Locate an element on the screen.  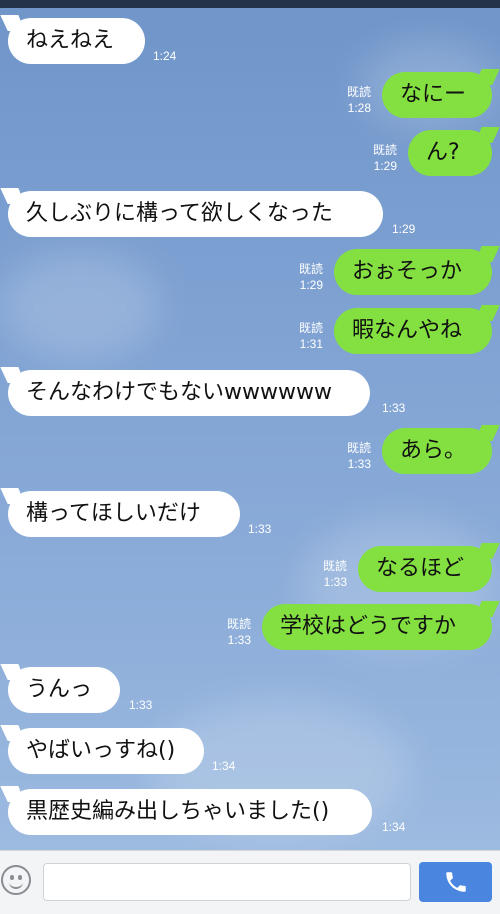
message-row-incoming: やばいっすね() 1:34 is located at coordinates (250, 753).